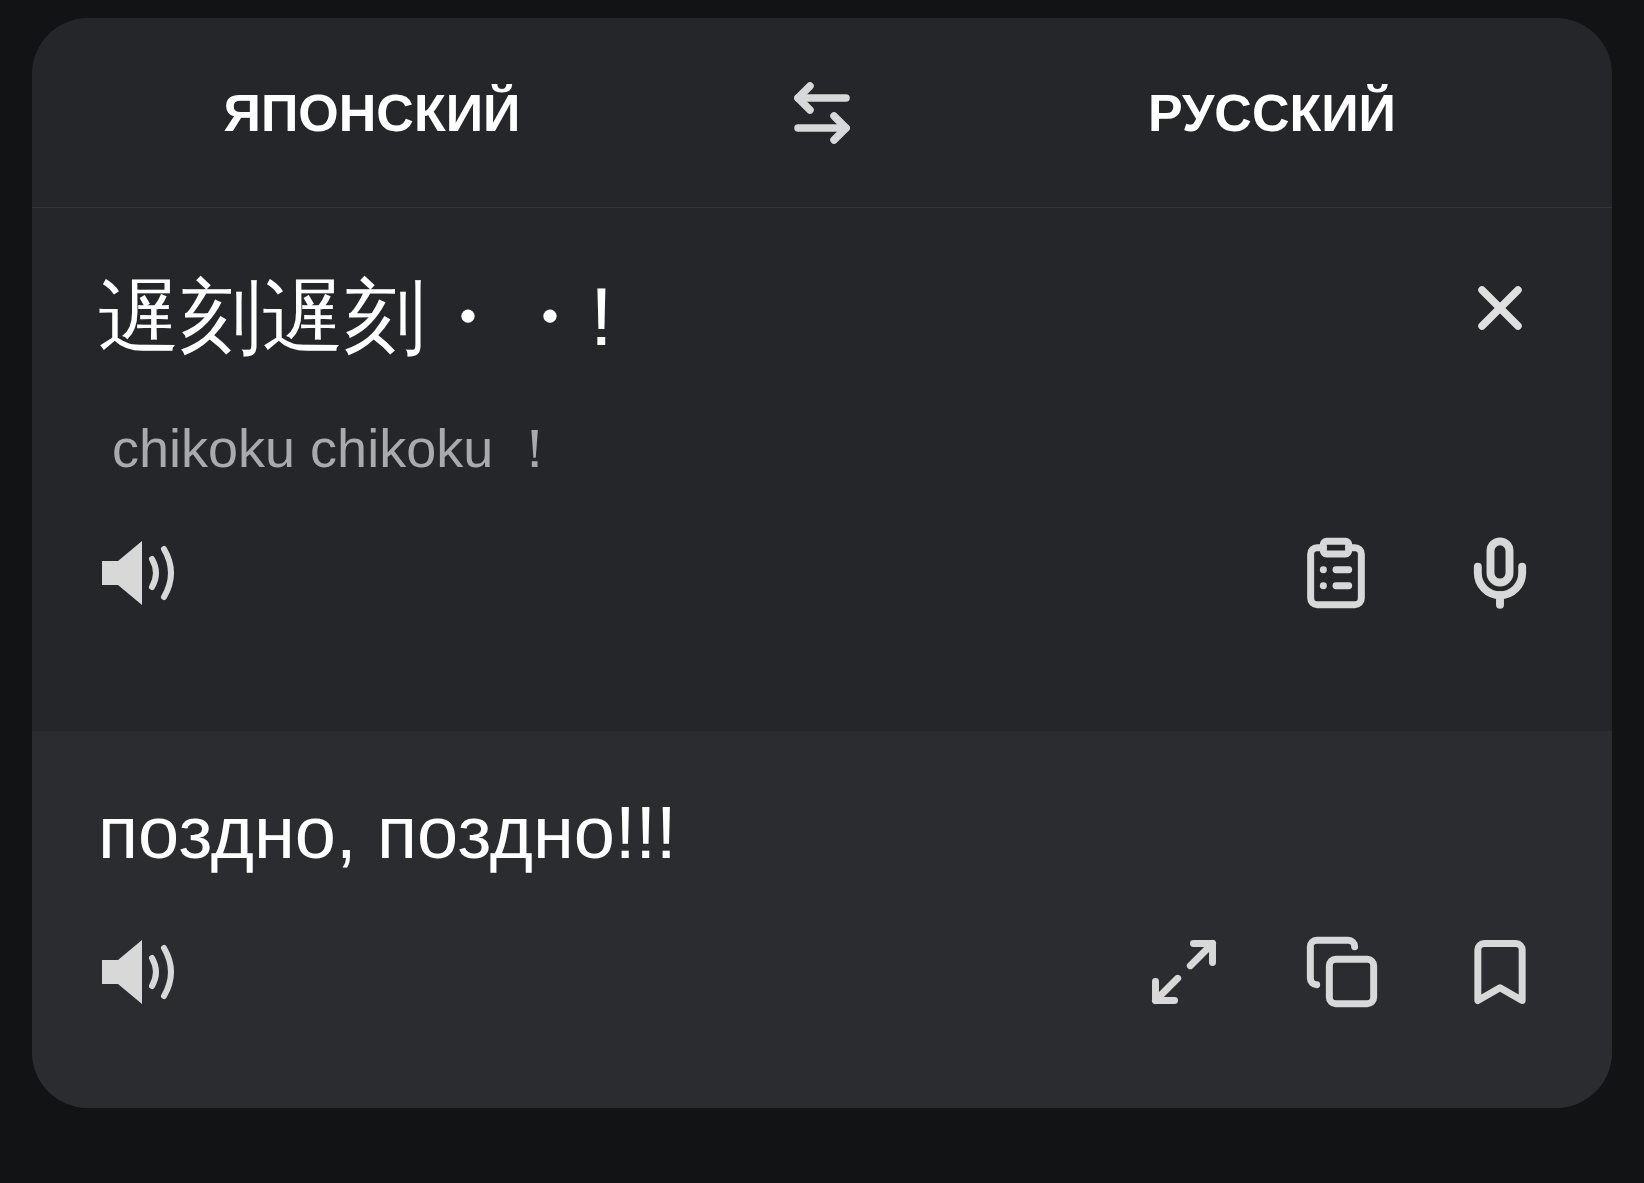 Image resolution: width=1644 pixels, height=1183 pixels. I want to click on source-language-tab: ЯПОНСКИЙ, so click(372, 112).